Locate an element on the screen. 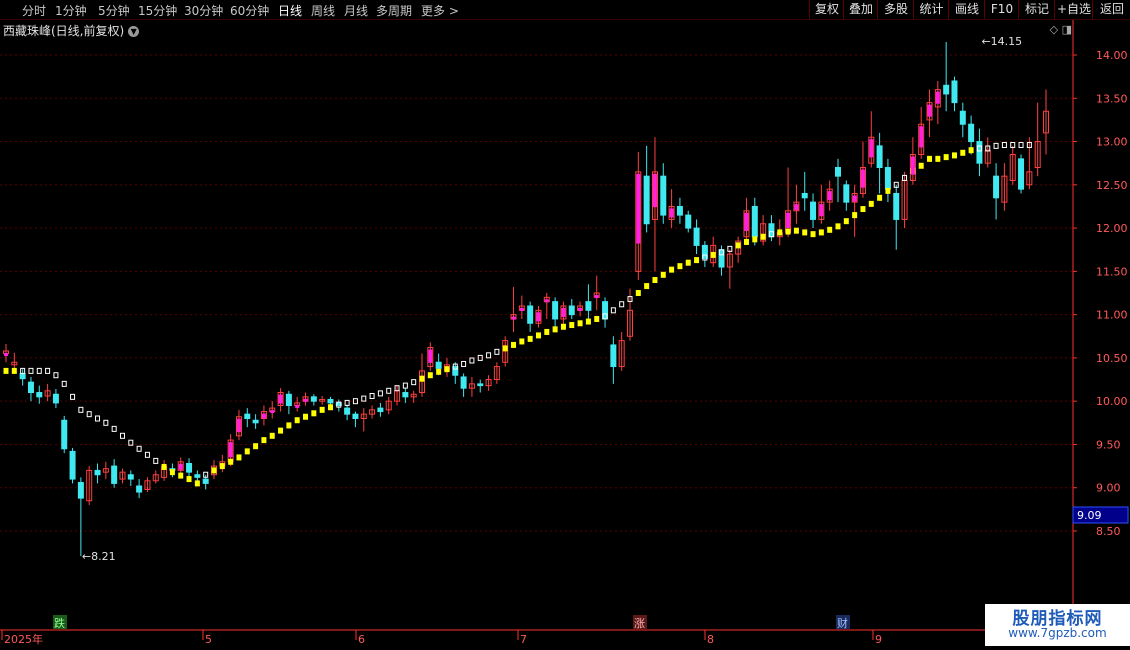  high-annotation: ←14.15 is located at coordinates (1001, 41).